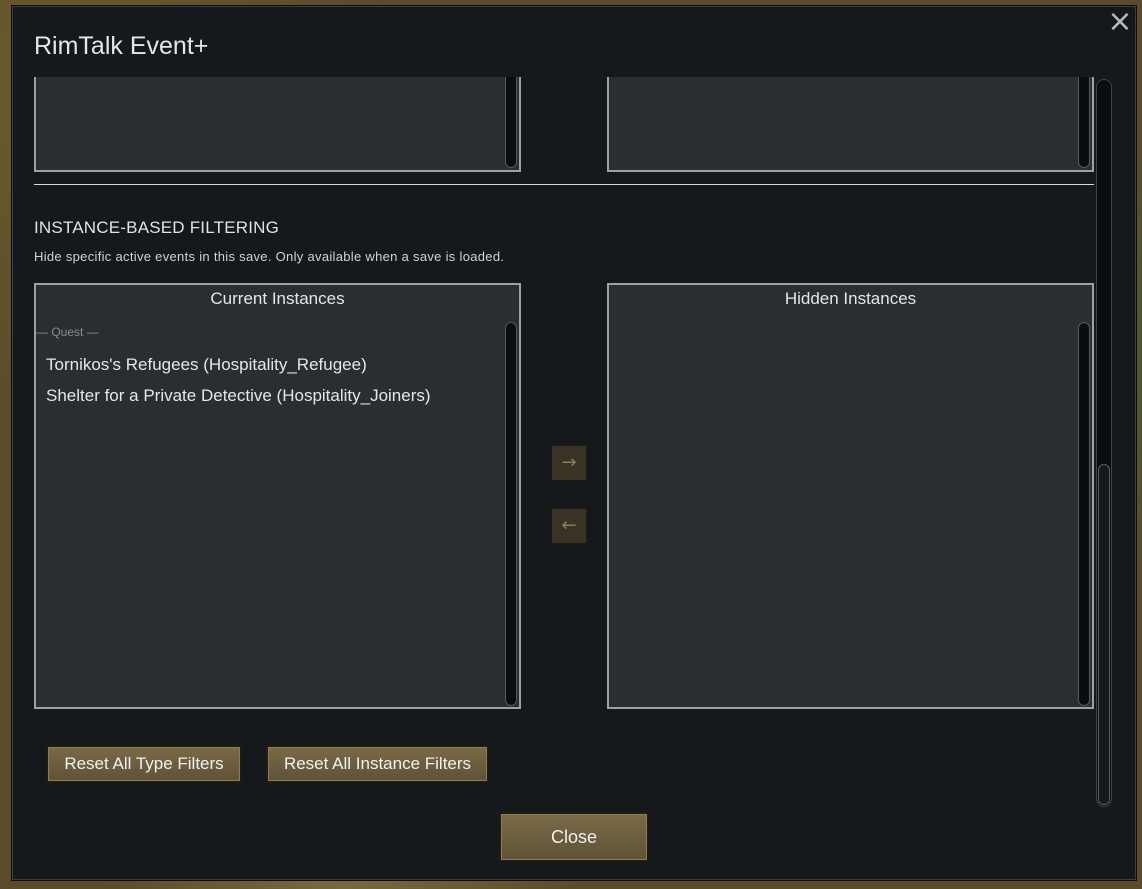  Describe the element at coordinates (377, 764) in the screenshot. I see `reset-instance-filters-button: Reset All Instance Filters` at that location.